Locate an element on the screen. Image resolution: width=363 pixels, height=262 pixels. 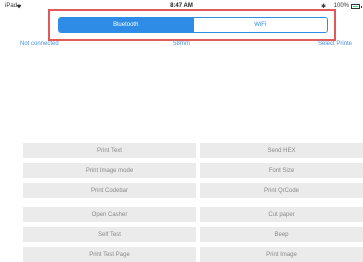
send-hex-button: Send HEX is located at coordinates (281, 150).